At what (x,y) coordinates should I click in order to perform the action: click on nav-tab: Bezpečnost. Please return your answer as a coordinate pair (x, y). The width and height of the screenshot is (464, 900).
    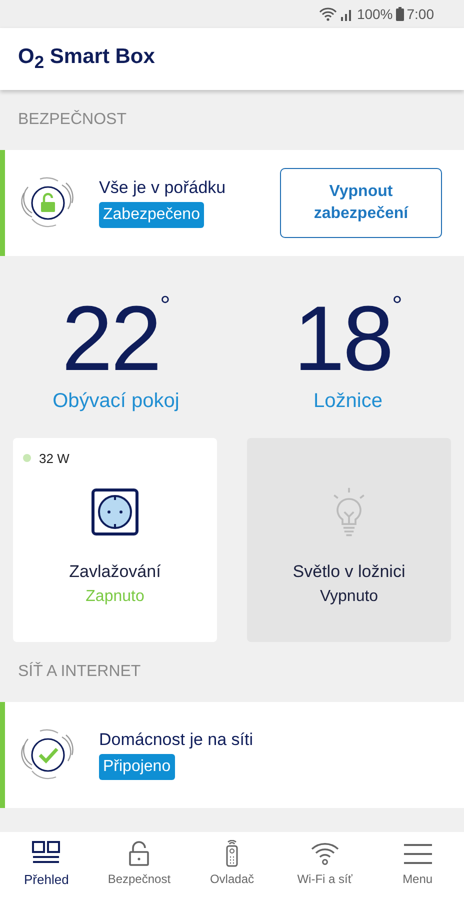
    Looking at the image, I should click on (139, 866).